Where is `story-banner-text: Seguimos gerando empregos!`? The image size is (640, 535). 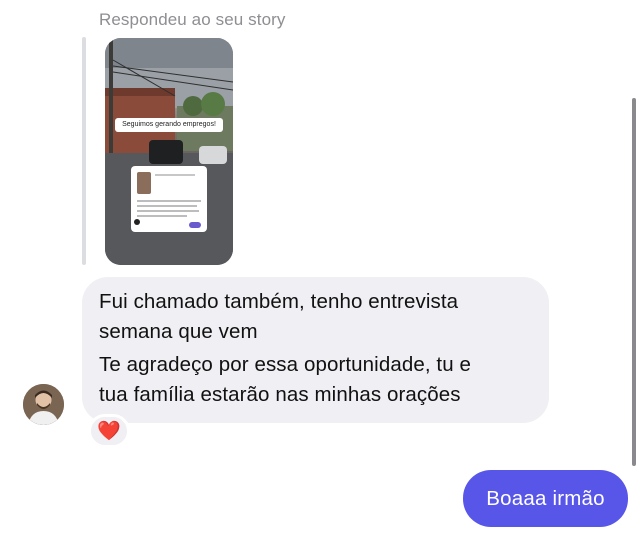 story-banner-text: Seguimos gerando empregos! is located at coordinates (169, 125).